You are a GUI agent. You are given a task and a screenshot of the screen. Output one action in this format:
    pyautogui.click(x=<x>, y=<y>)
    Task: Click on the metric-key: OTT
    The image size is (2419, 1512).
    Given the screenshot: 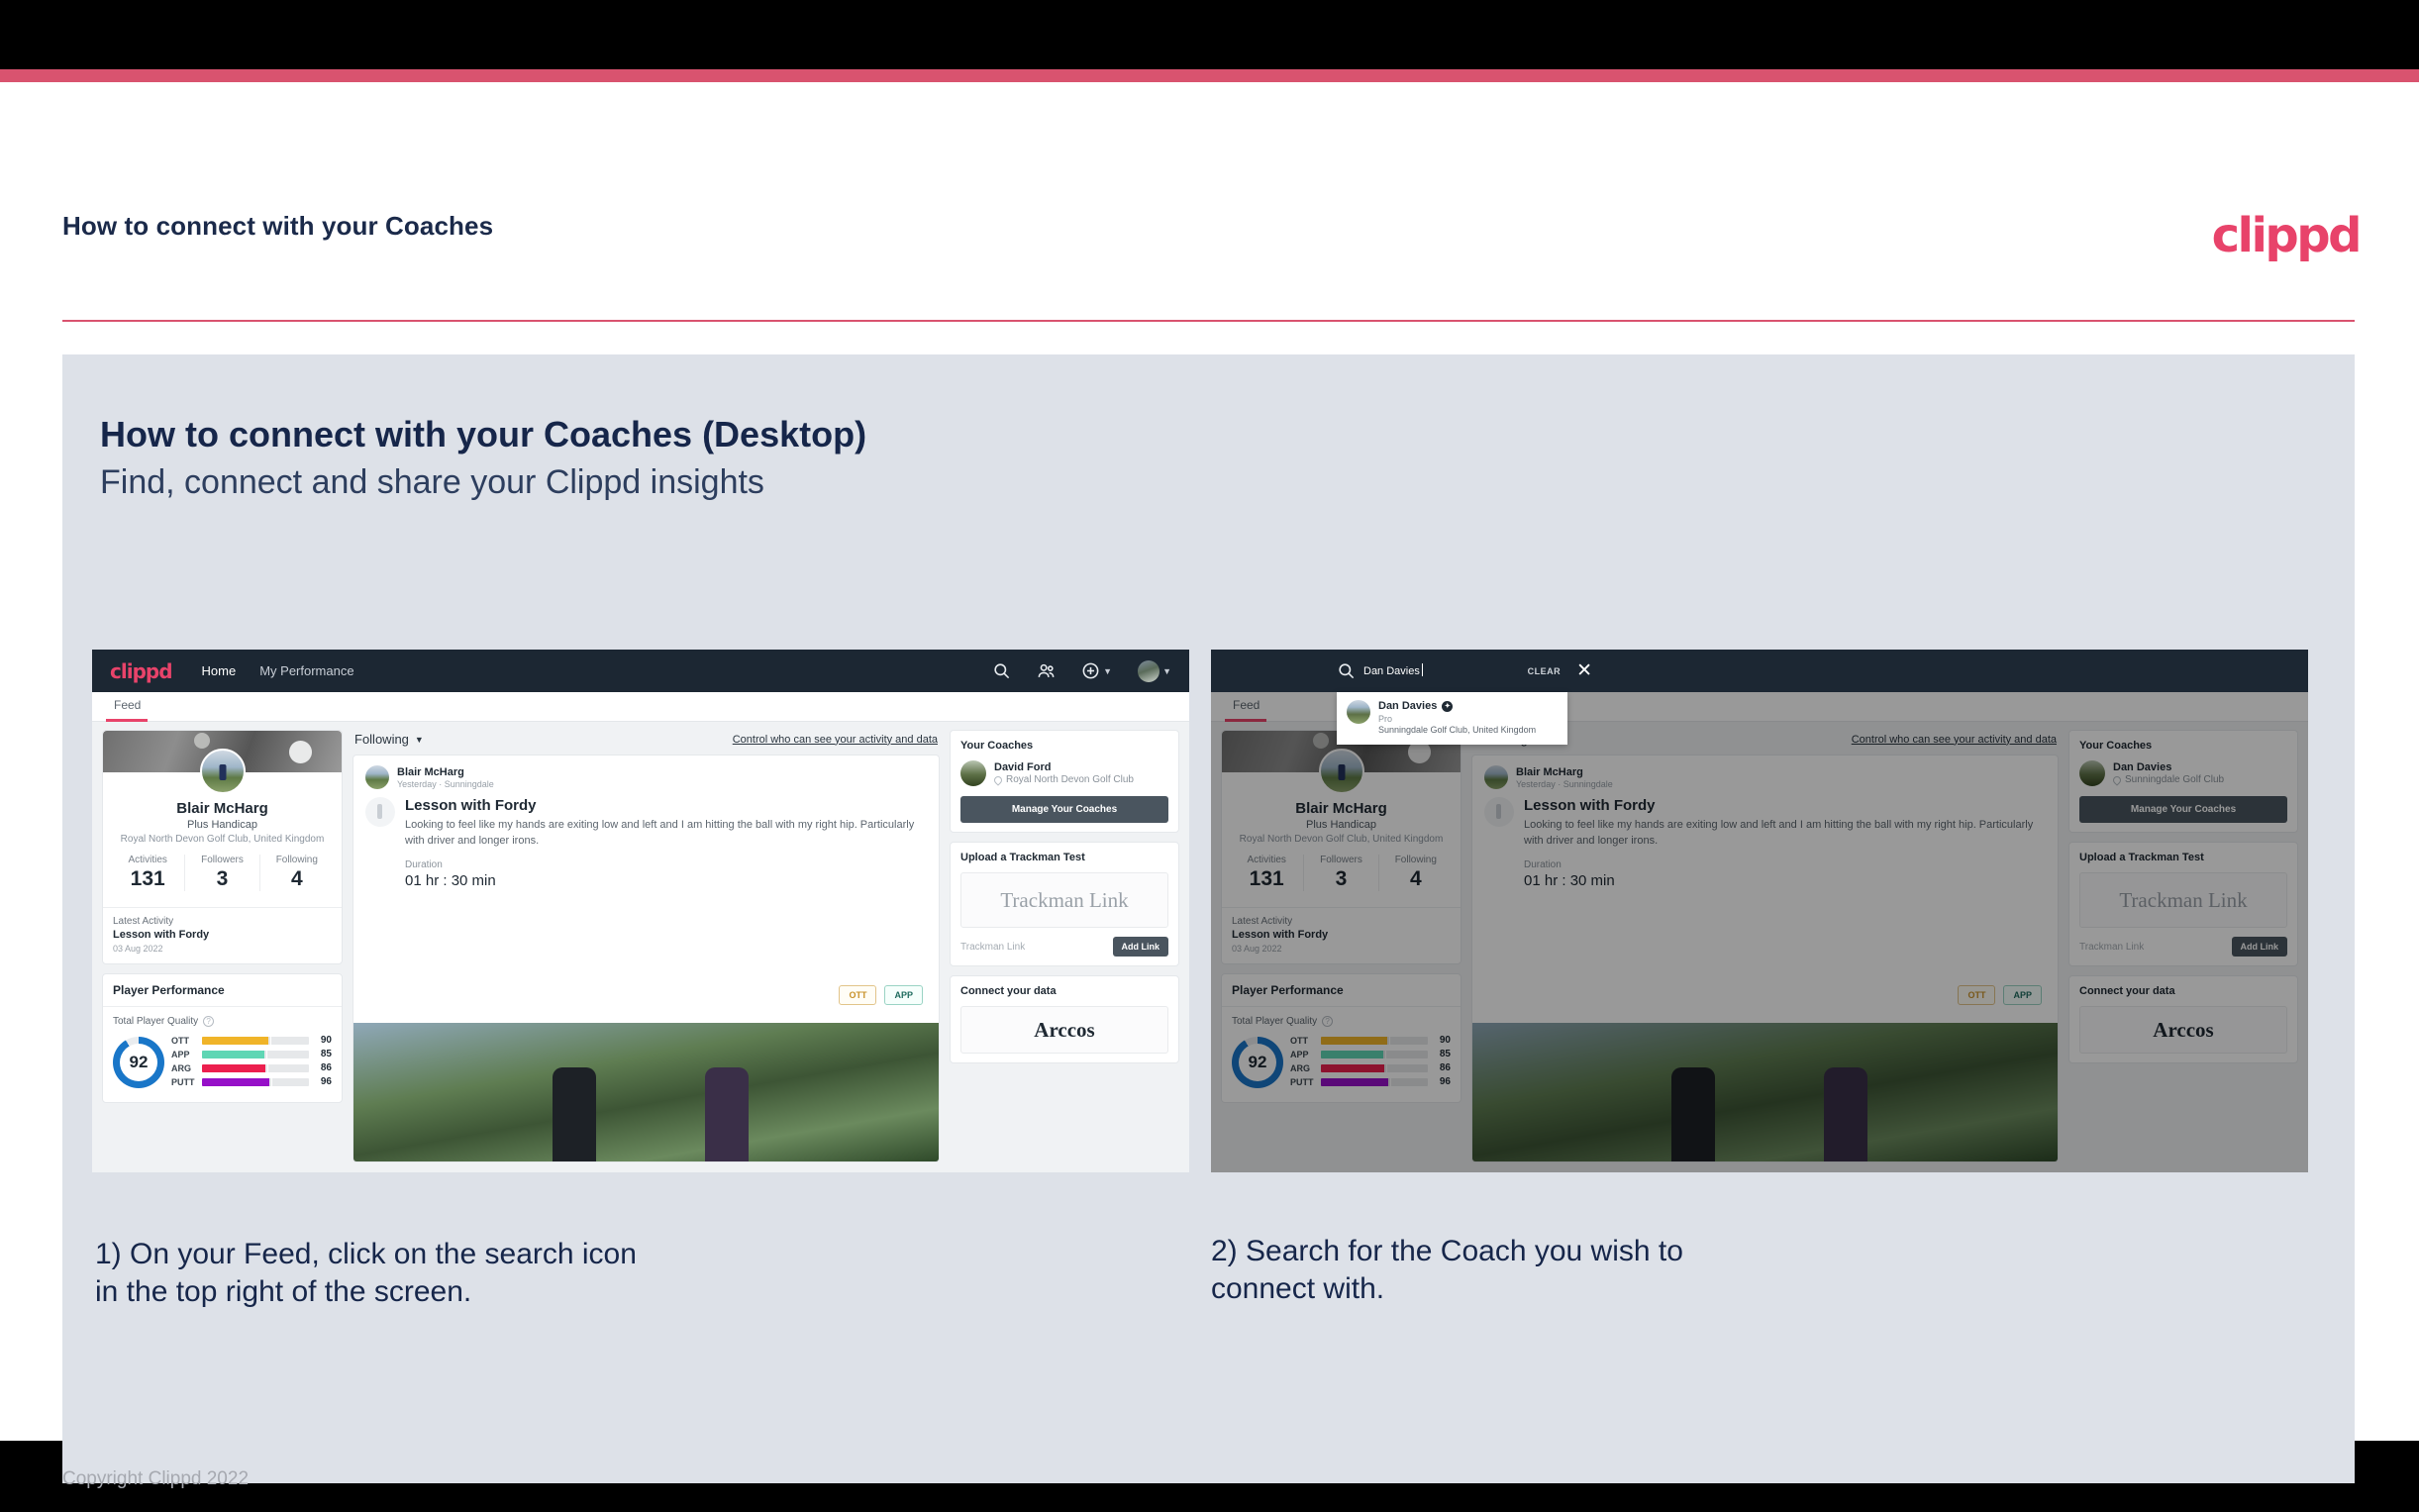 What is the action you would take?
    pyautogui.click(x=1299, y=1040)
    